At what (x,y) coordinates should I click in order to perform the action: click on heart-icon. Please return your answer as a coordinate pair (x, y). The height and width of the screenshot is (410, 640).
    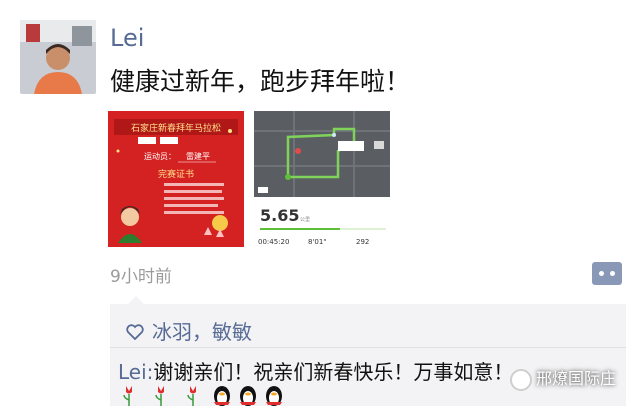
    Looking at the image, I should click on (135, 332).